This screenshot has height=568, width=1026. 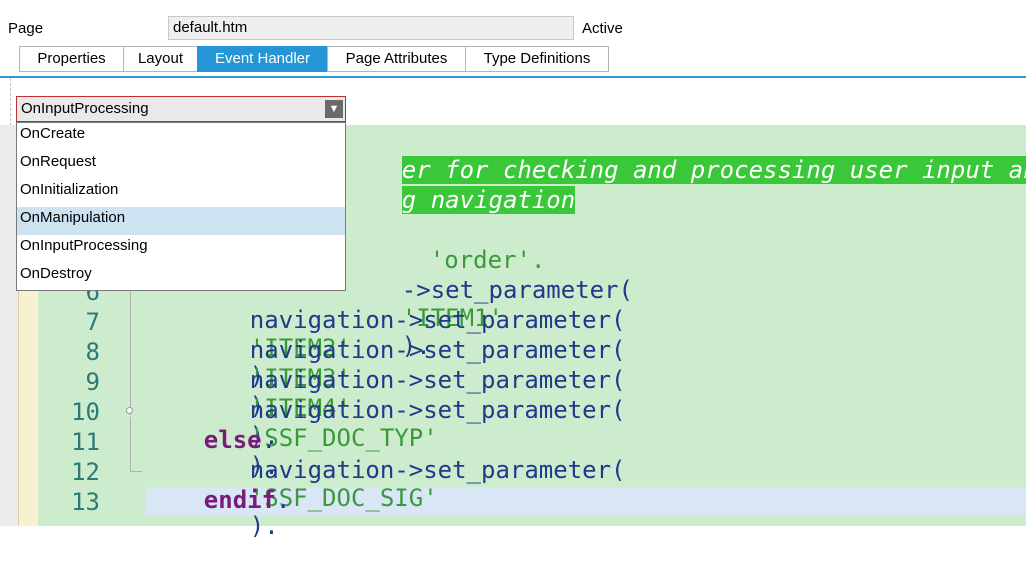 I want to click on tab-type-definitions: Type Definitions, so click(x=537, y=59).